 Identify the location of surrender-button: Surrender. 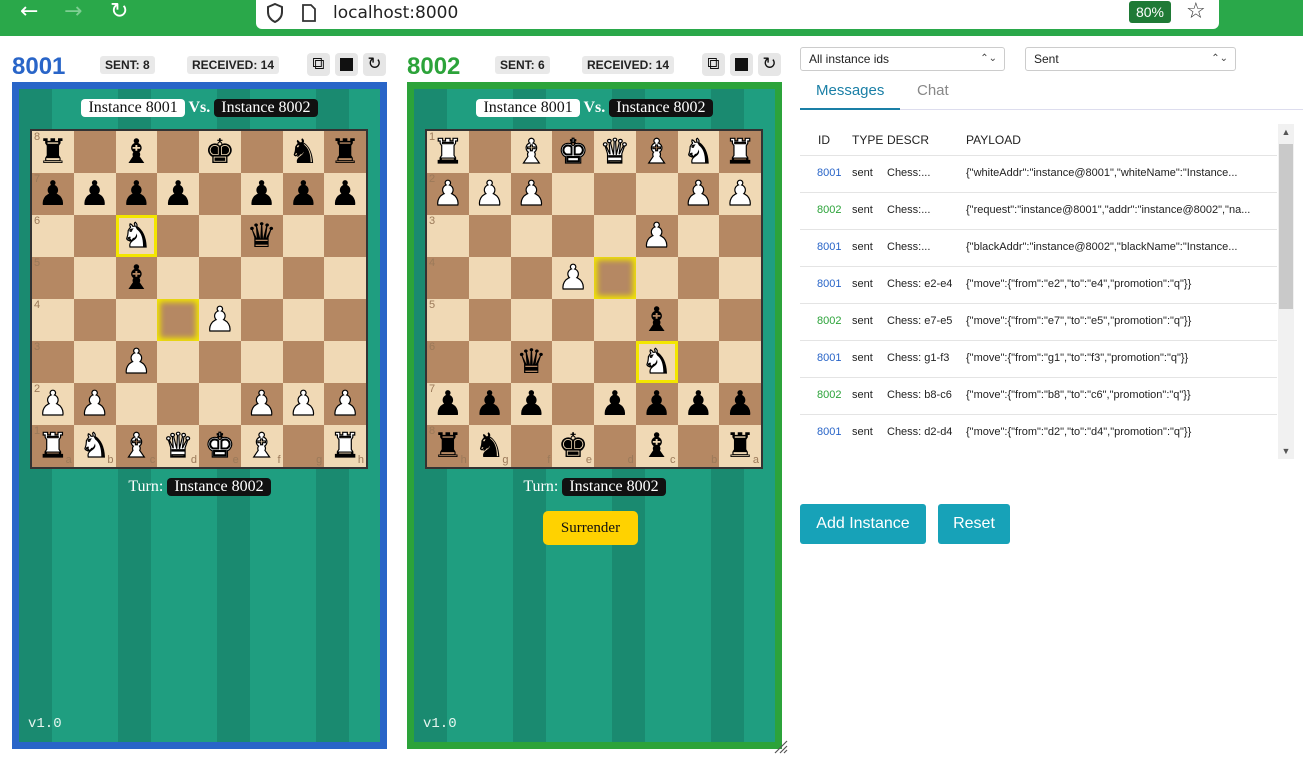
(590, 528).